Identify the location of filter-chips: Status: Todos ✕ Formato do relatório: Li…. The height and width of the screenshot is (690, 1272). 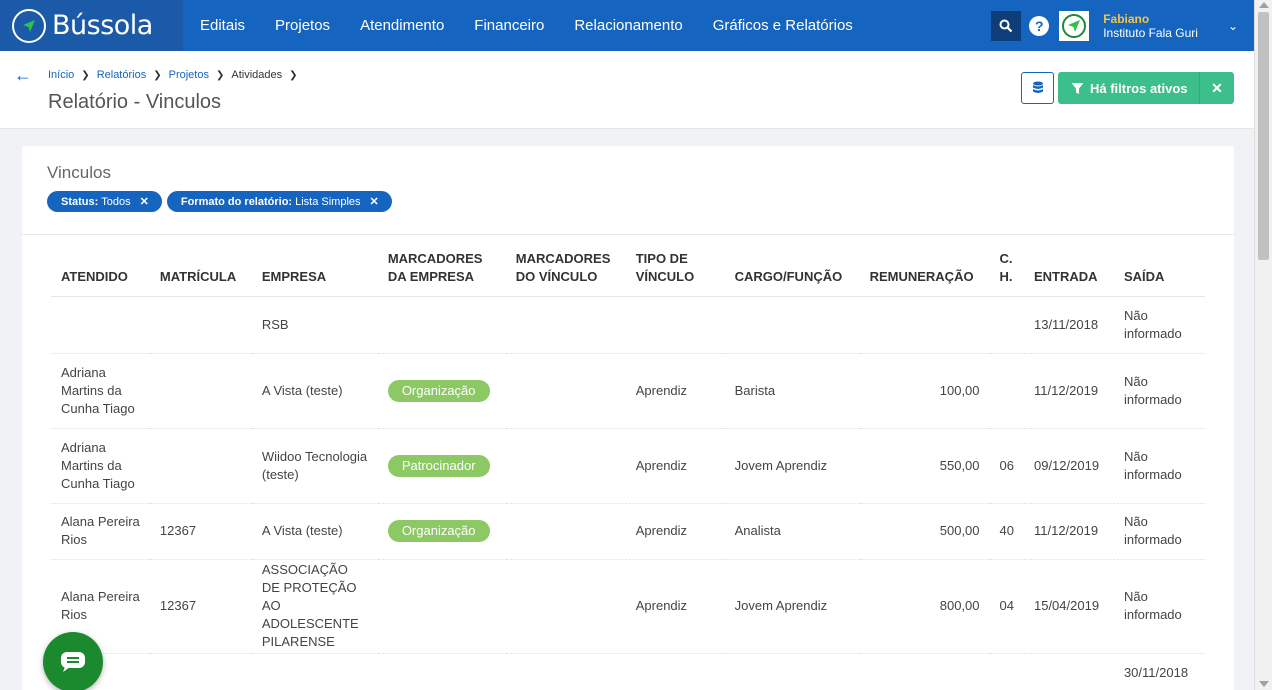
(222, 201).